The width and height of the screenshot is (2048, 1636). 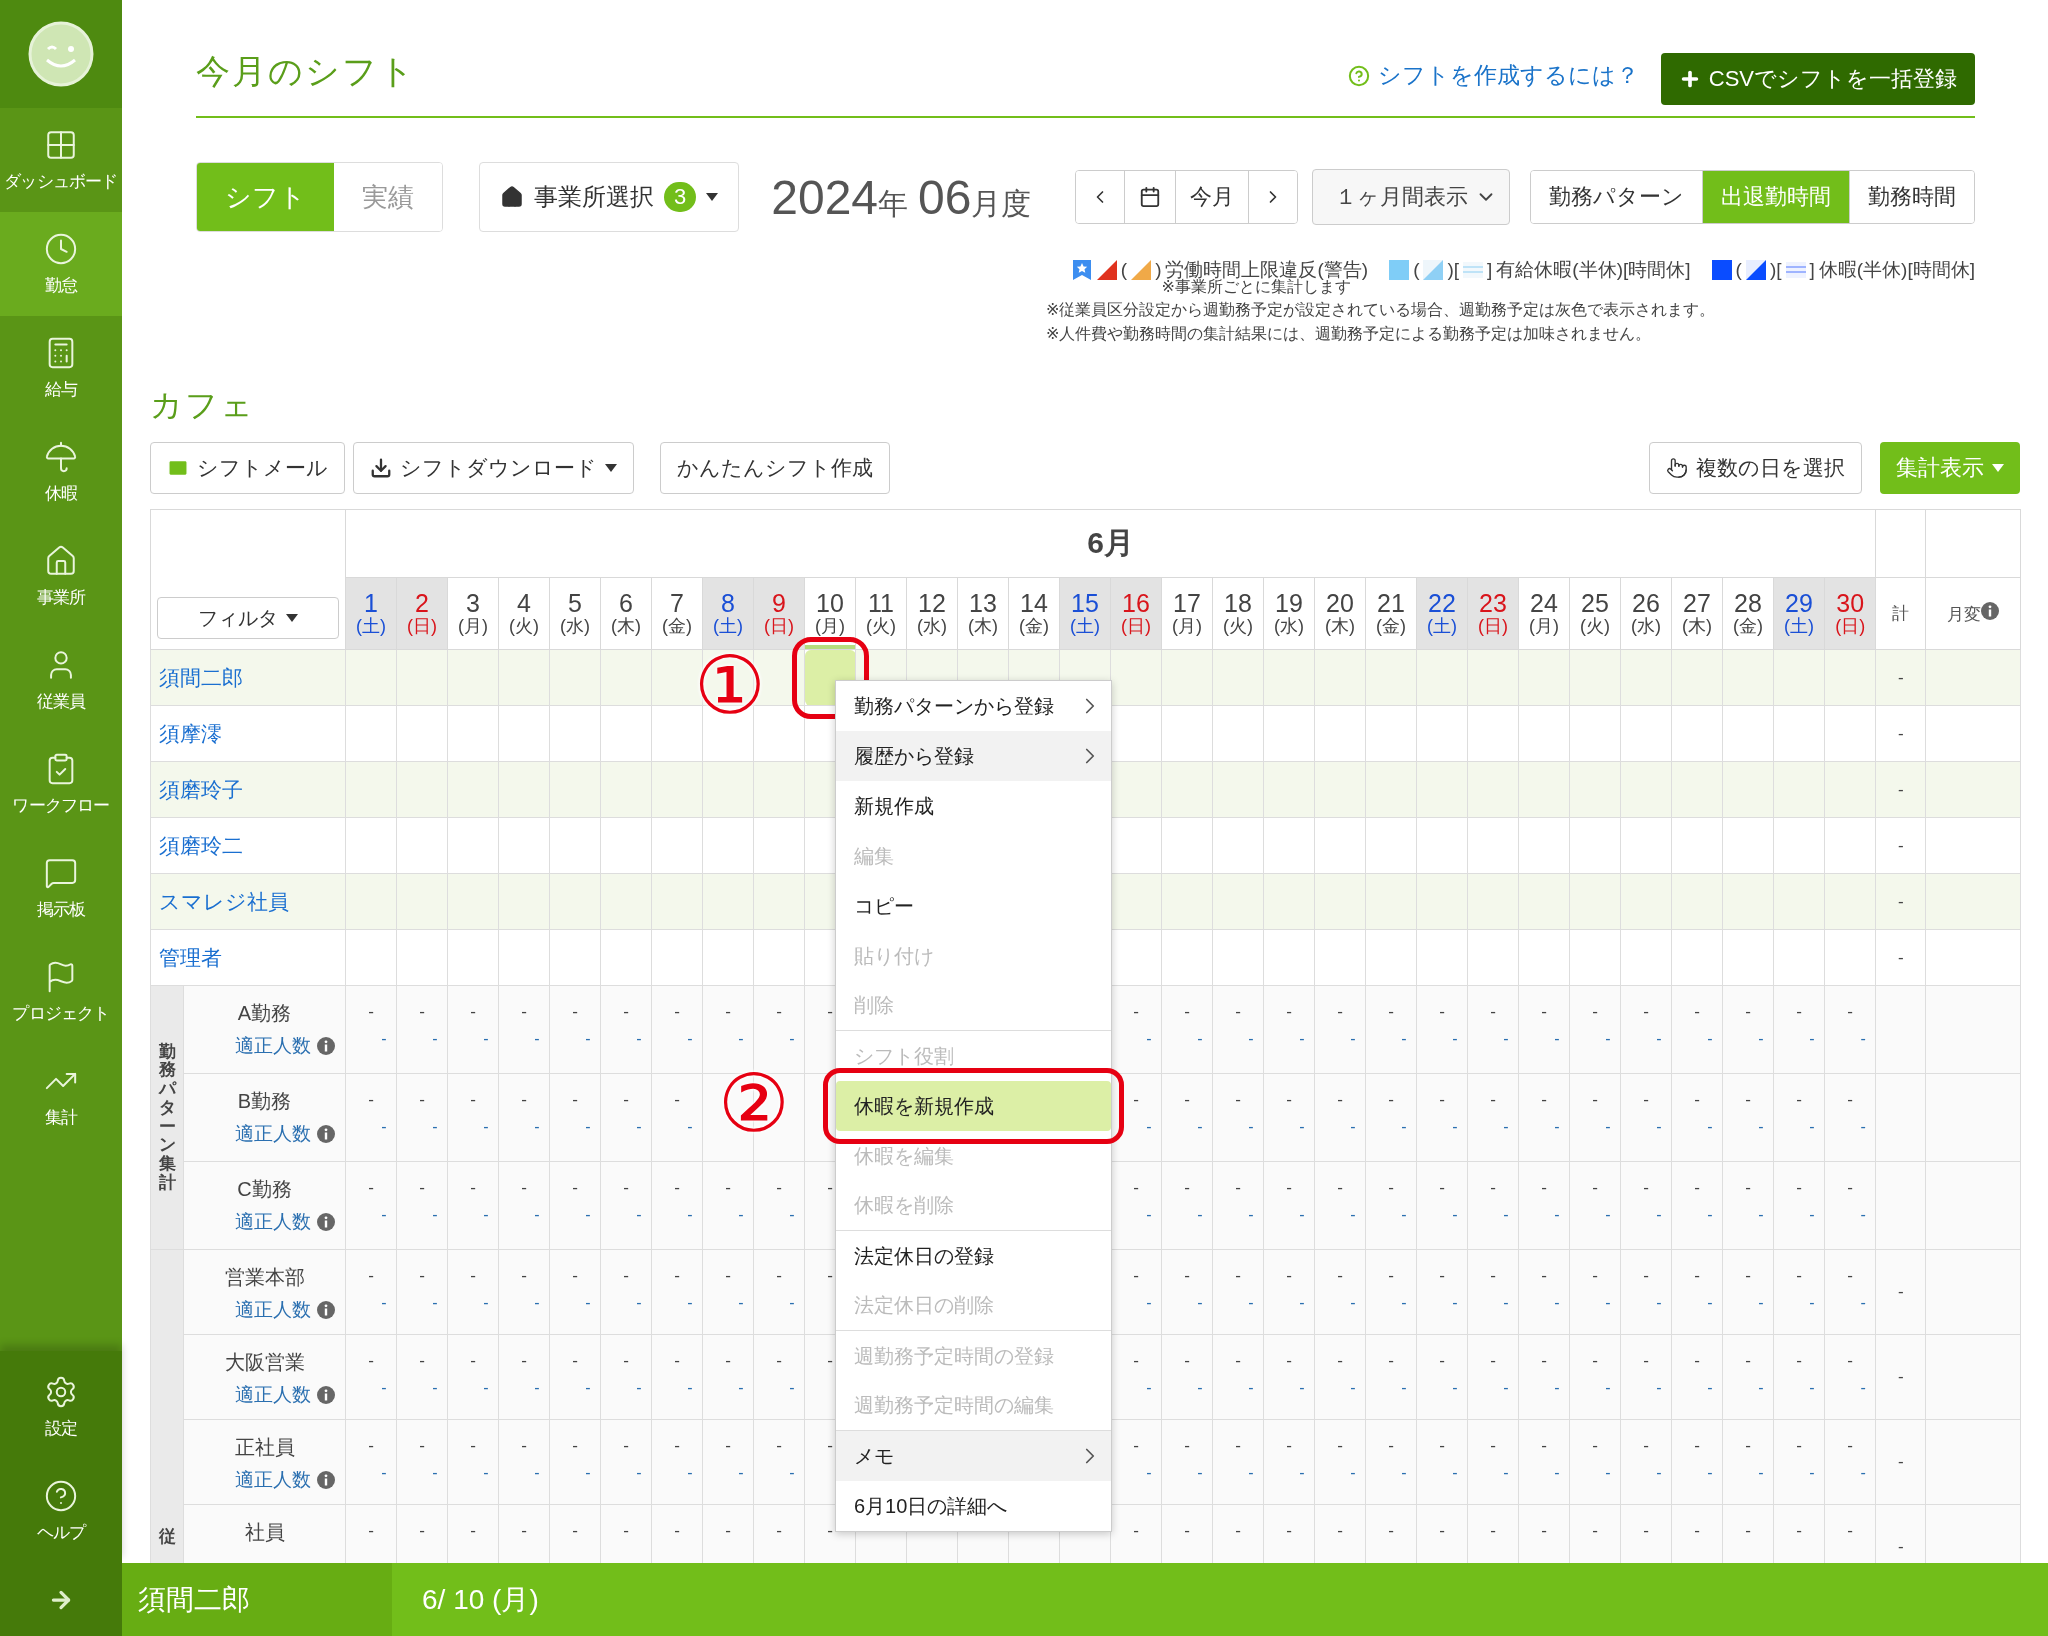 What do you see at coordinates (973, 706) in the screenshot?
I see `menu-item: 勤務パターンから登録` at bounding box center [973, 706].